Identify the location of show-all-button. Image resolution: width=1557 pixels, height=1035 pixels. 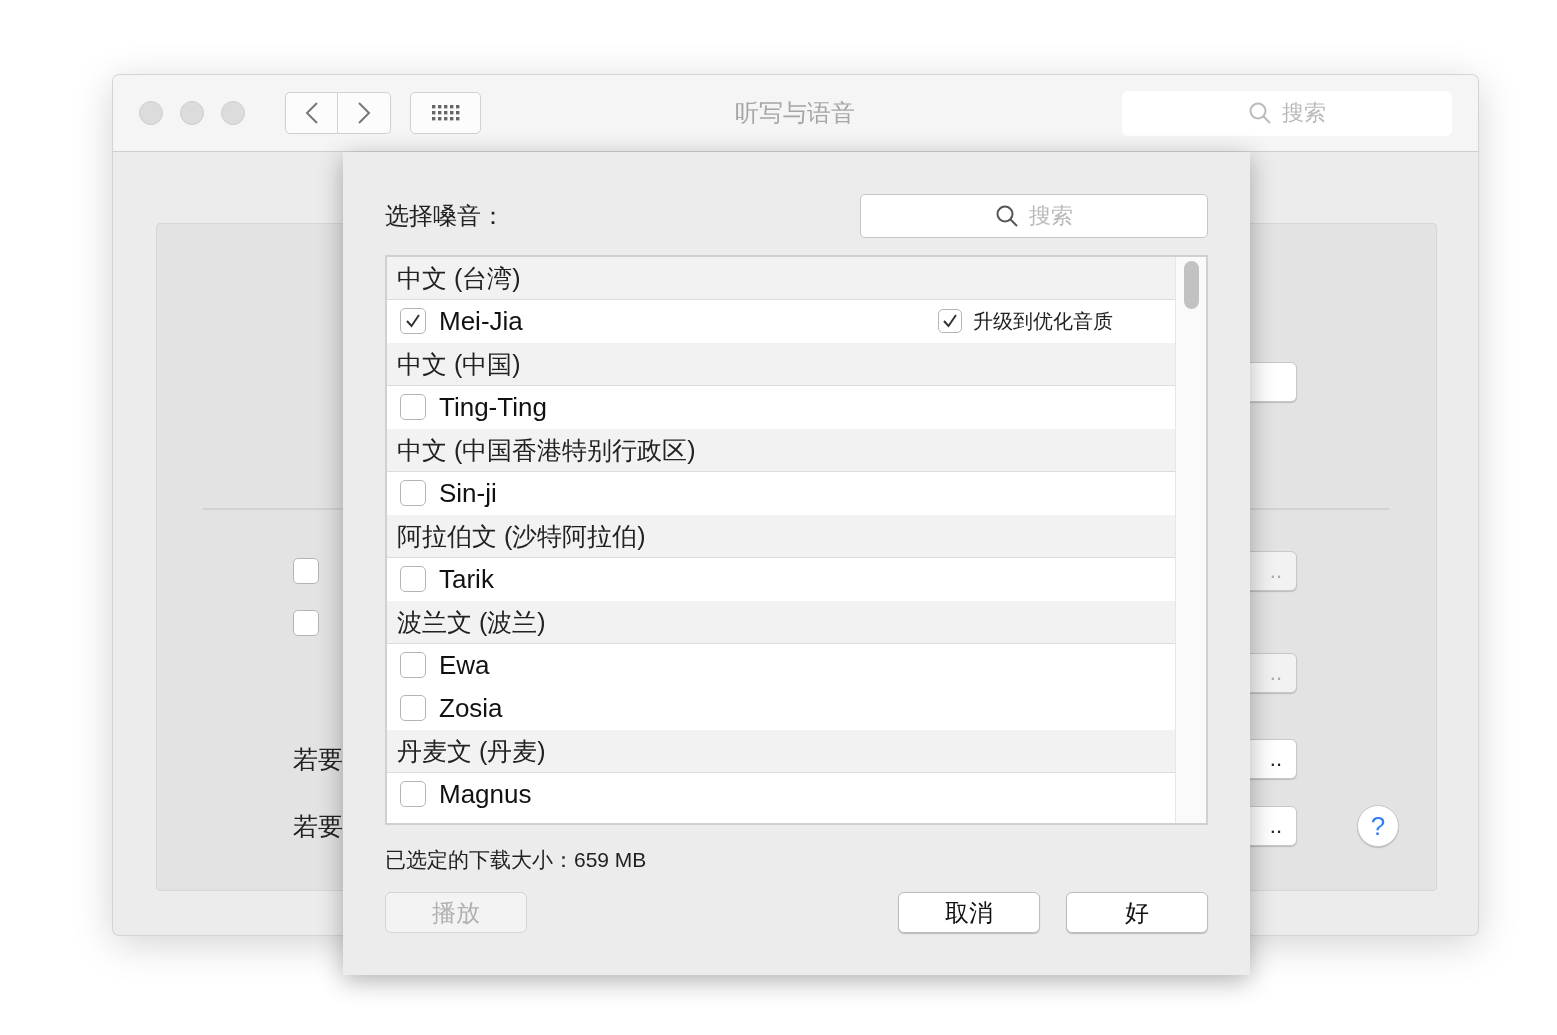
(445, 113).